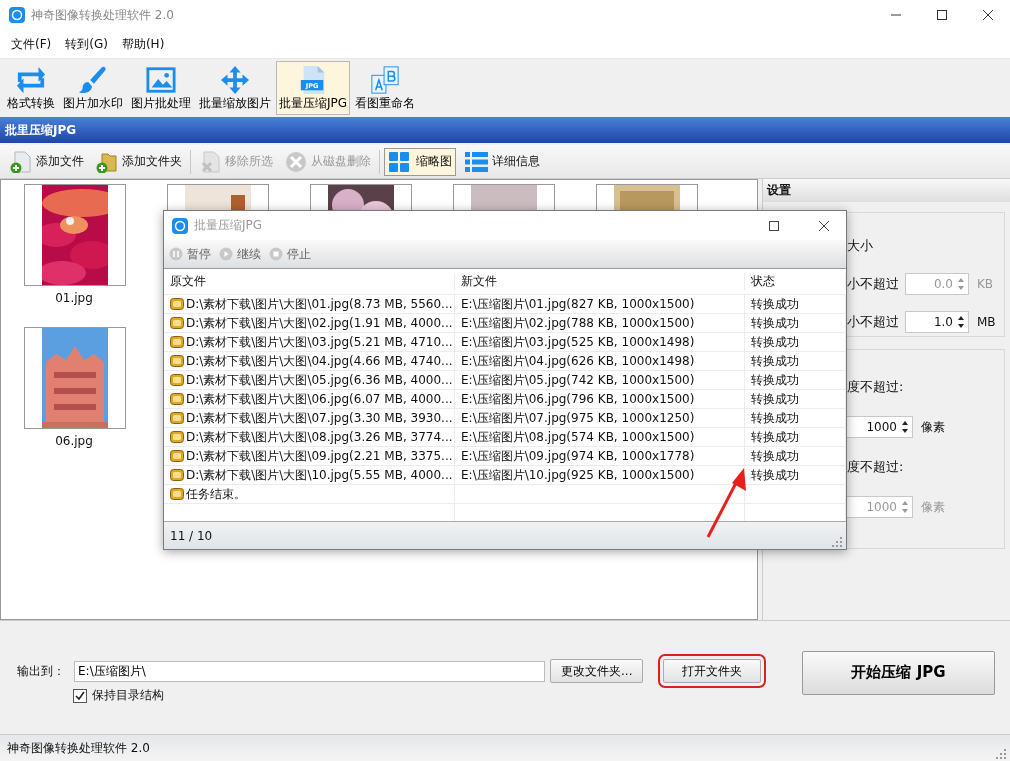  What do you see at coordinates (985, 284) in the screenshot?
I see `unit-label: KB` at bounding box center [985, 284].